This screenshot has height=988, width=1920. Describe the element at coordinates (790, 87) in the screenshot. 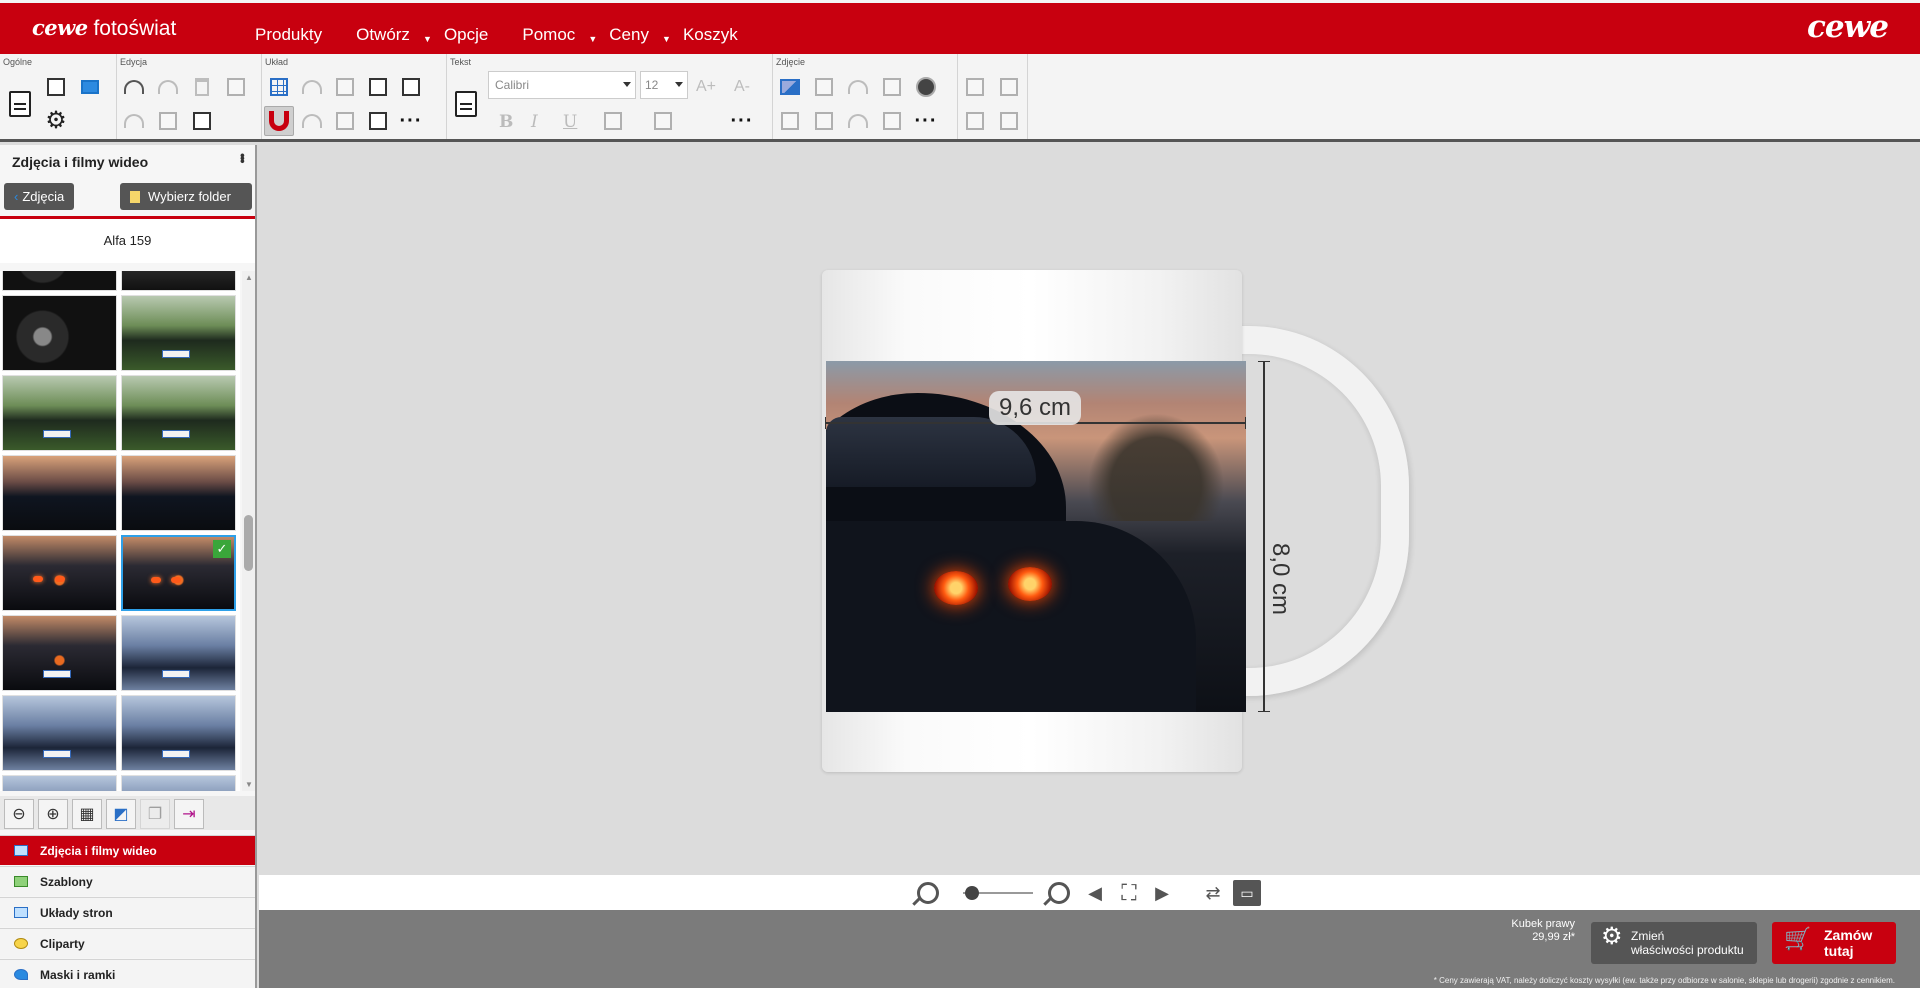

I see `add-photo-button` at that location.